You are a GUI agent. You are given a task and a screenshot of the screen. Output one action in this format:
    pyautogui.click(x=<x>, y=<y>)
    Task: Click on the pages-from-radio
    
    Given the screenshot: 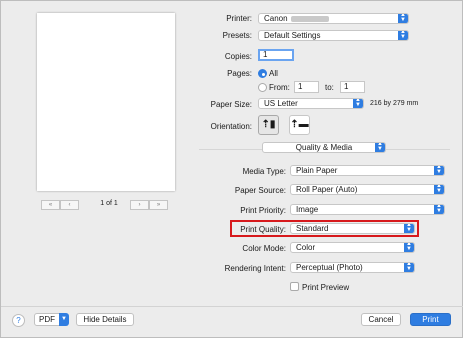 What is the action you would take?
    pyautogui.click(x=262, y=87)
    